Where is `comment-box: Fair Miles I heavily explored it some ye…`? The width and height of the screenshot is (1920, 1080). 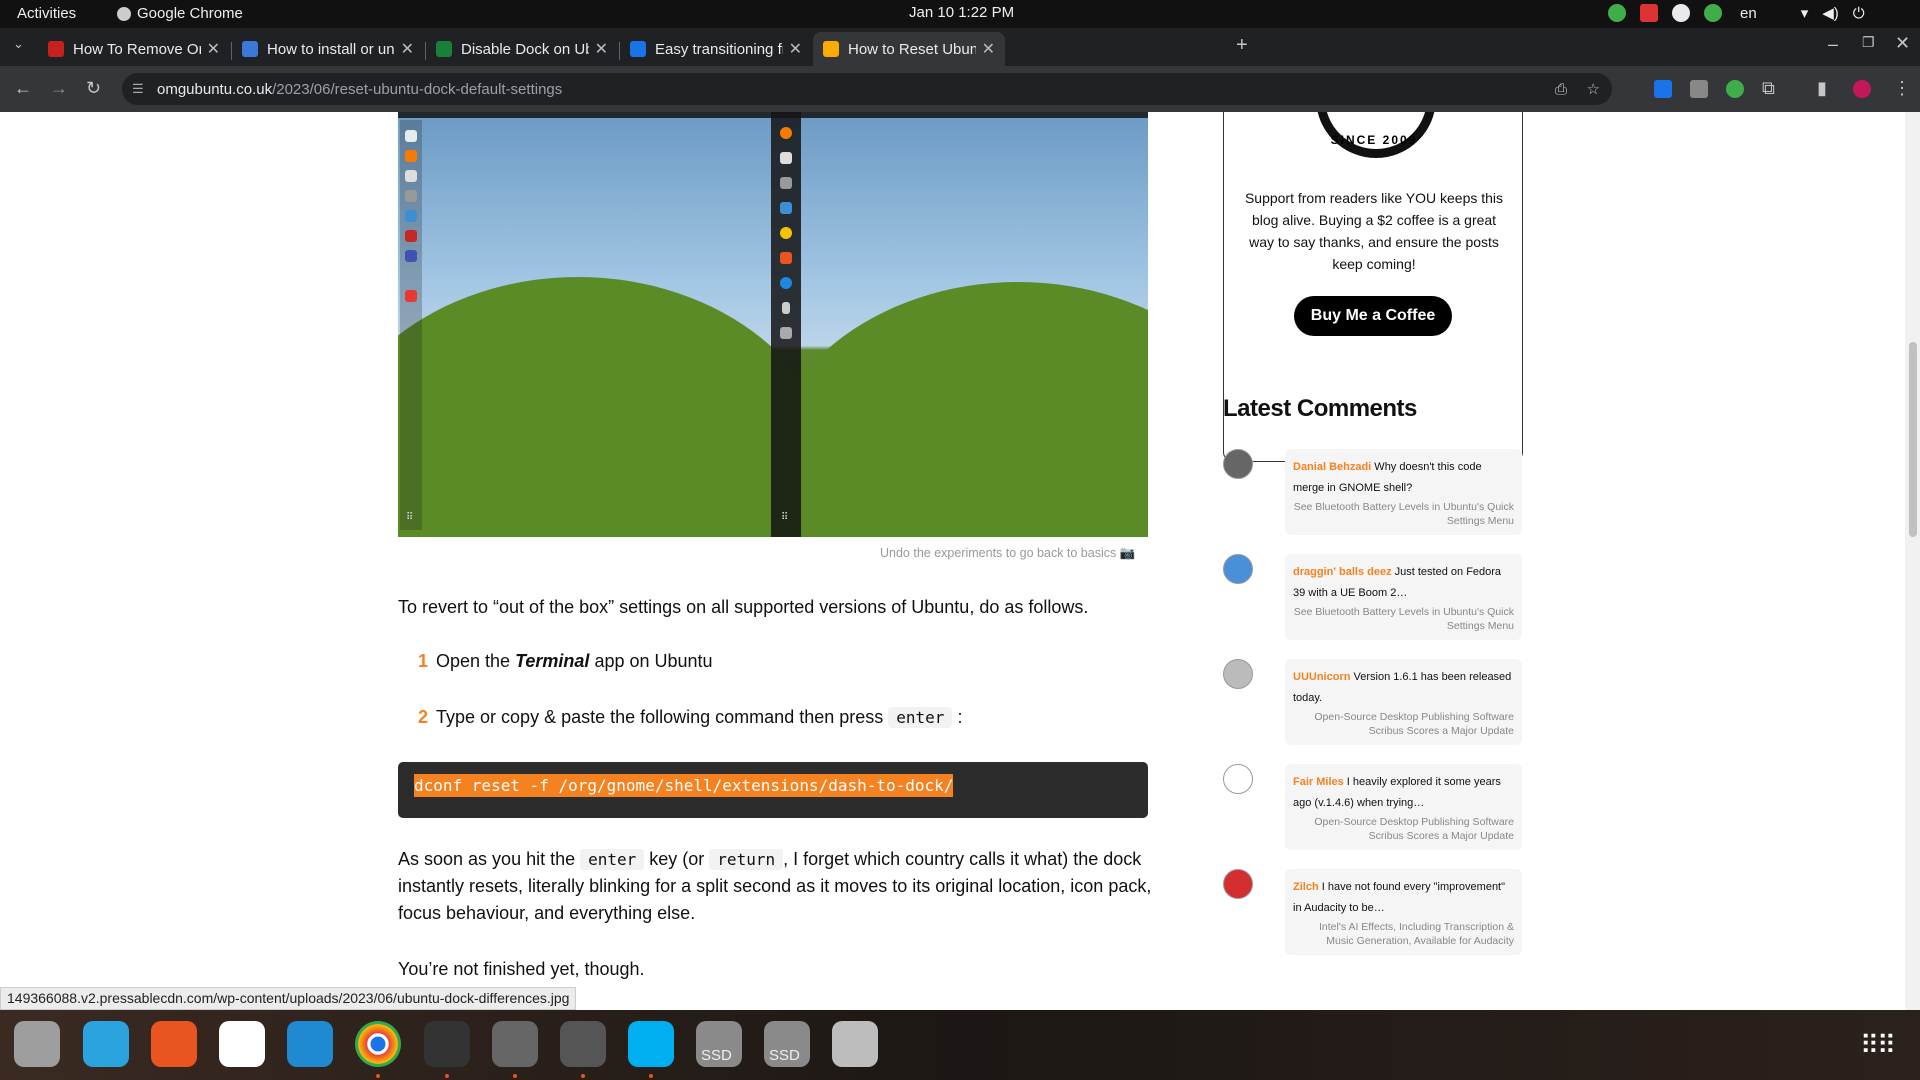 comment-box: Fair Miles I heavily explored it some ye… is located at coordinates (1403, 807).